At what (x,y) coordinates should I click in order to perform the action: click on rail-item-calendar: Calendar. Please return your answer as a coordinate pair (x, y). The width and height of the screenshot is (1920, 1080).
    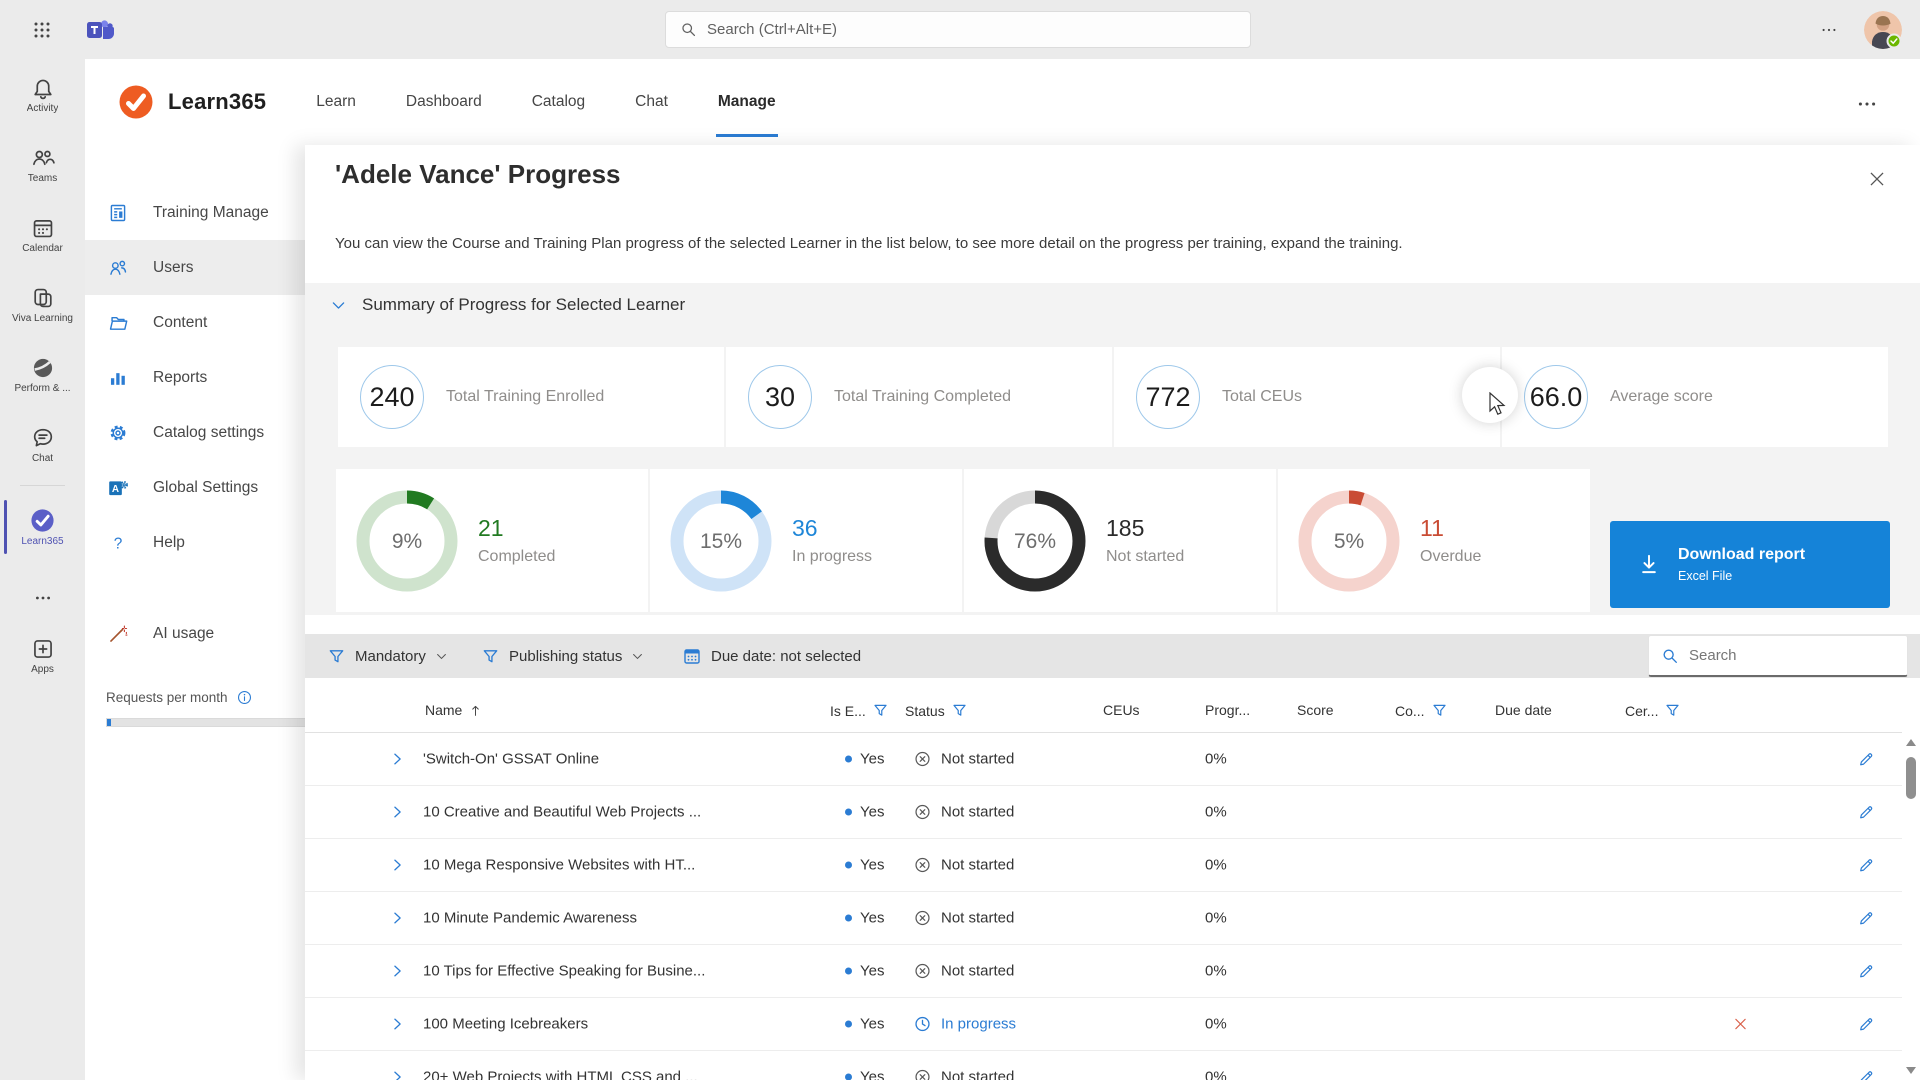
    Looking at the image, I should click on (42, 234).